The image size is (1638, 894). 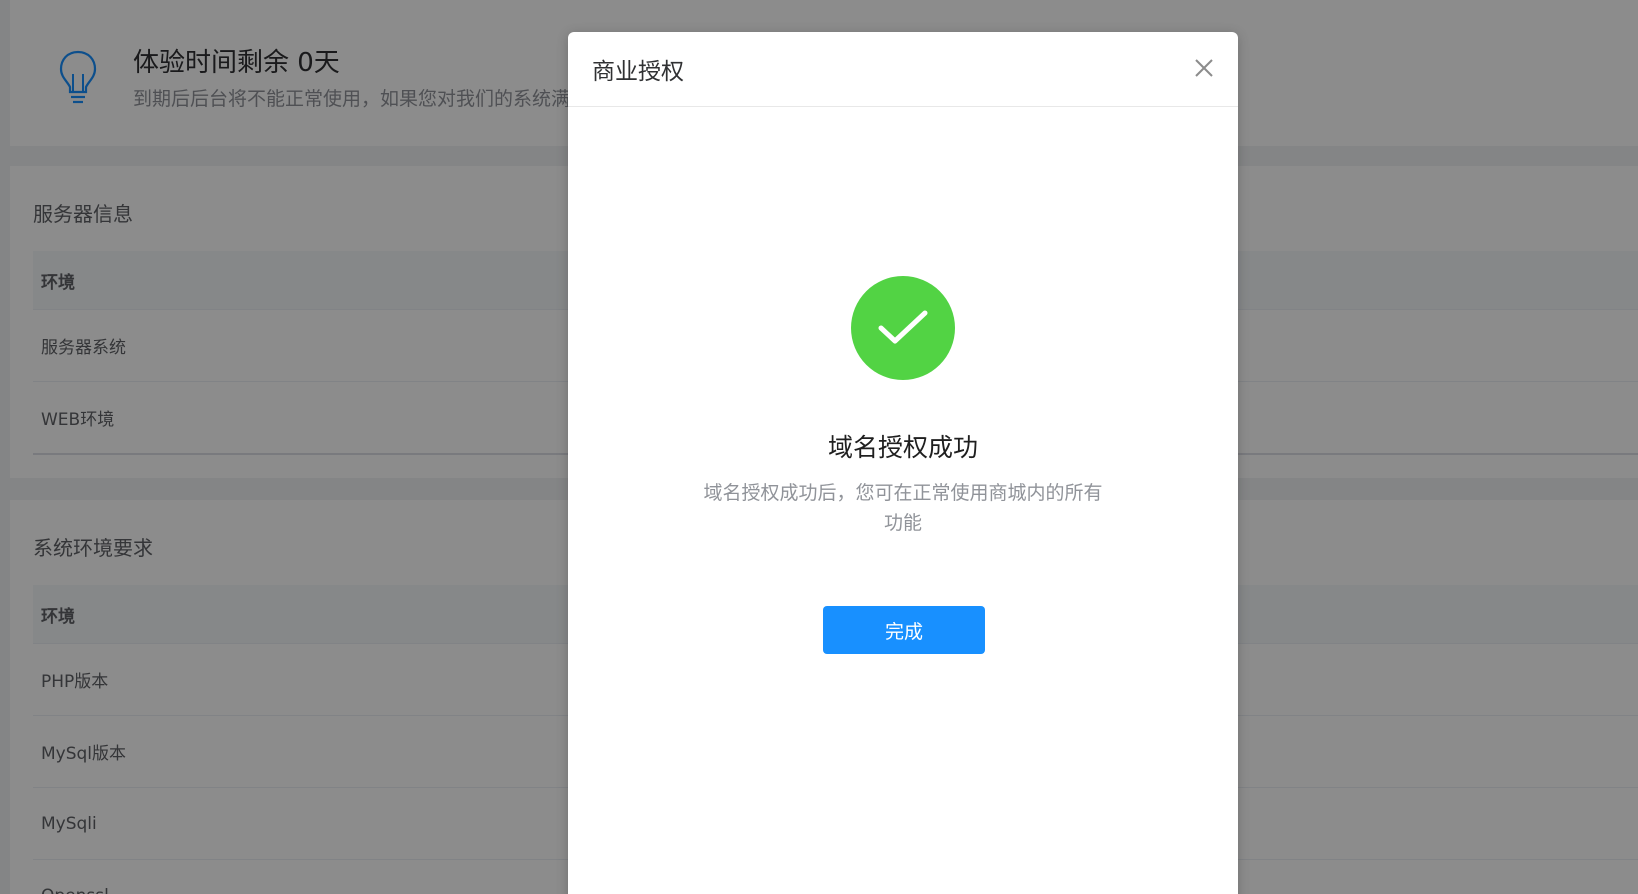 I want to click on dialog-header: 商业授权, so click(x=903, y=69).